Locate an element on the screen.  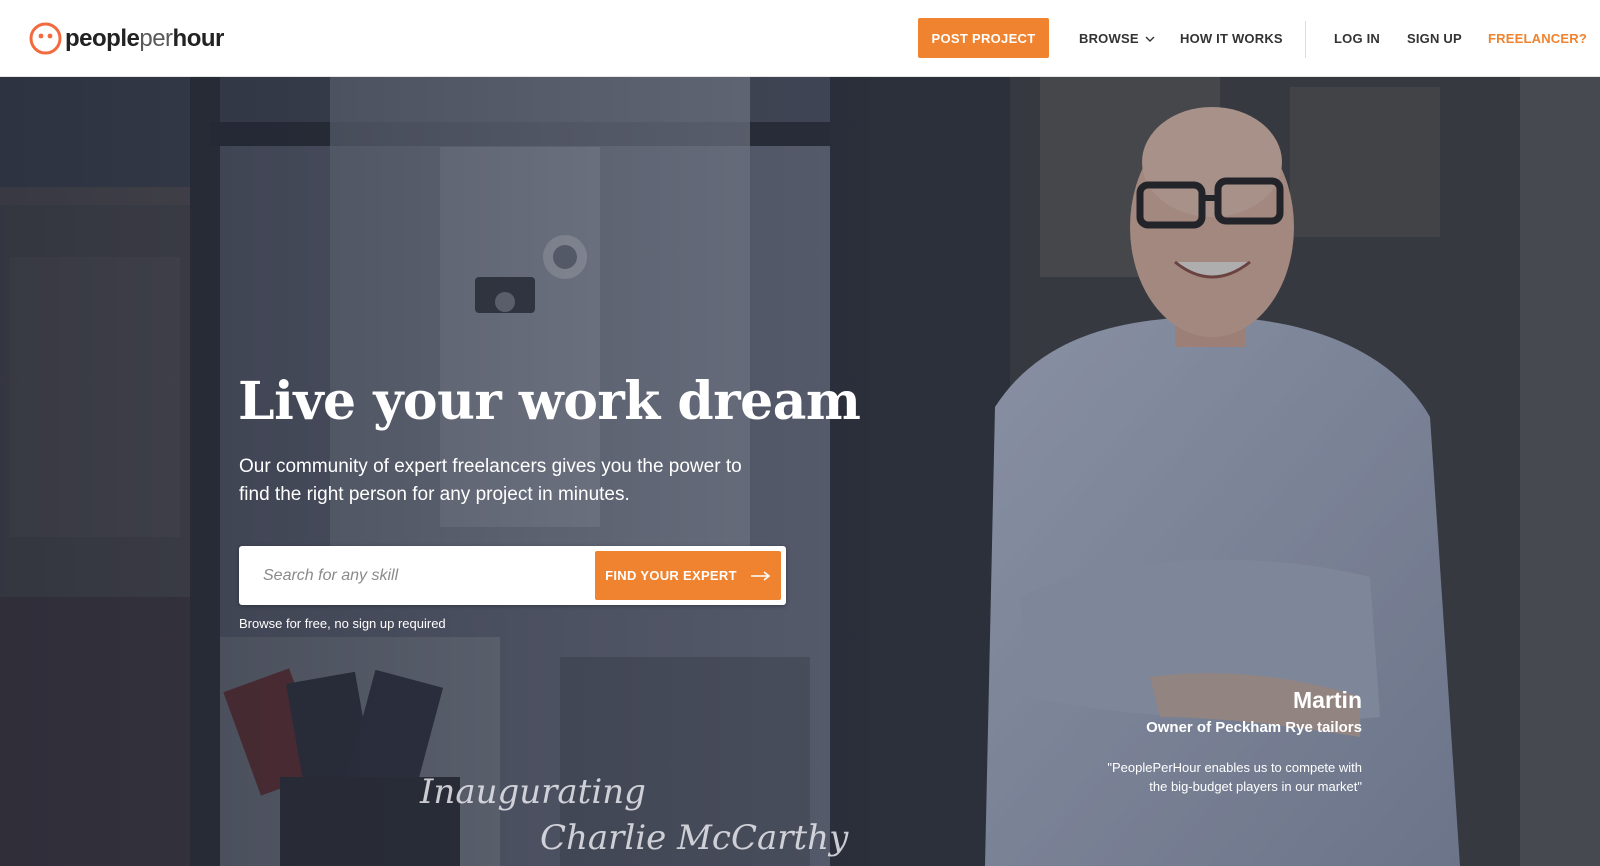
testimonial-role: Owner of Peckham Rye tailors is located at coordinates (1254, 727).